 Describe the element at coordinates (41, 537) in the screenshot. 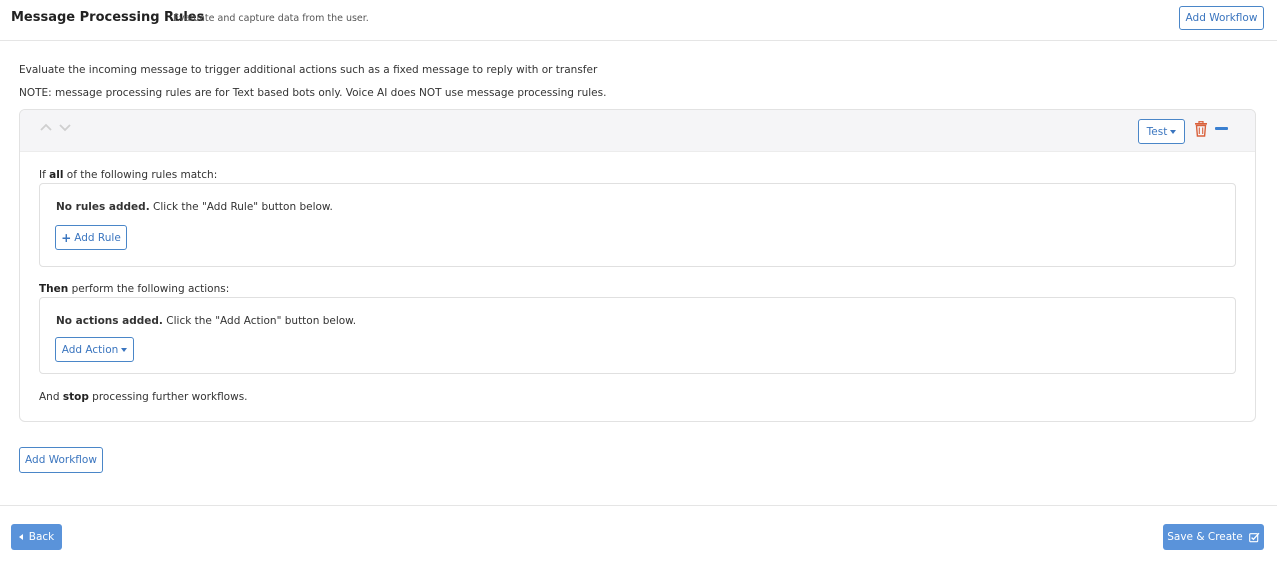

I see `back-label: Back` at that location.